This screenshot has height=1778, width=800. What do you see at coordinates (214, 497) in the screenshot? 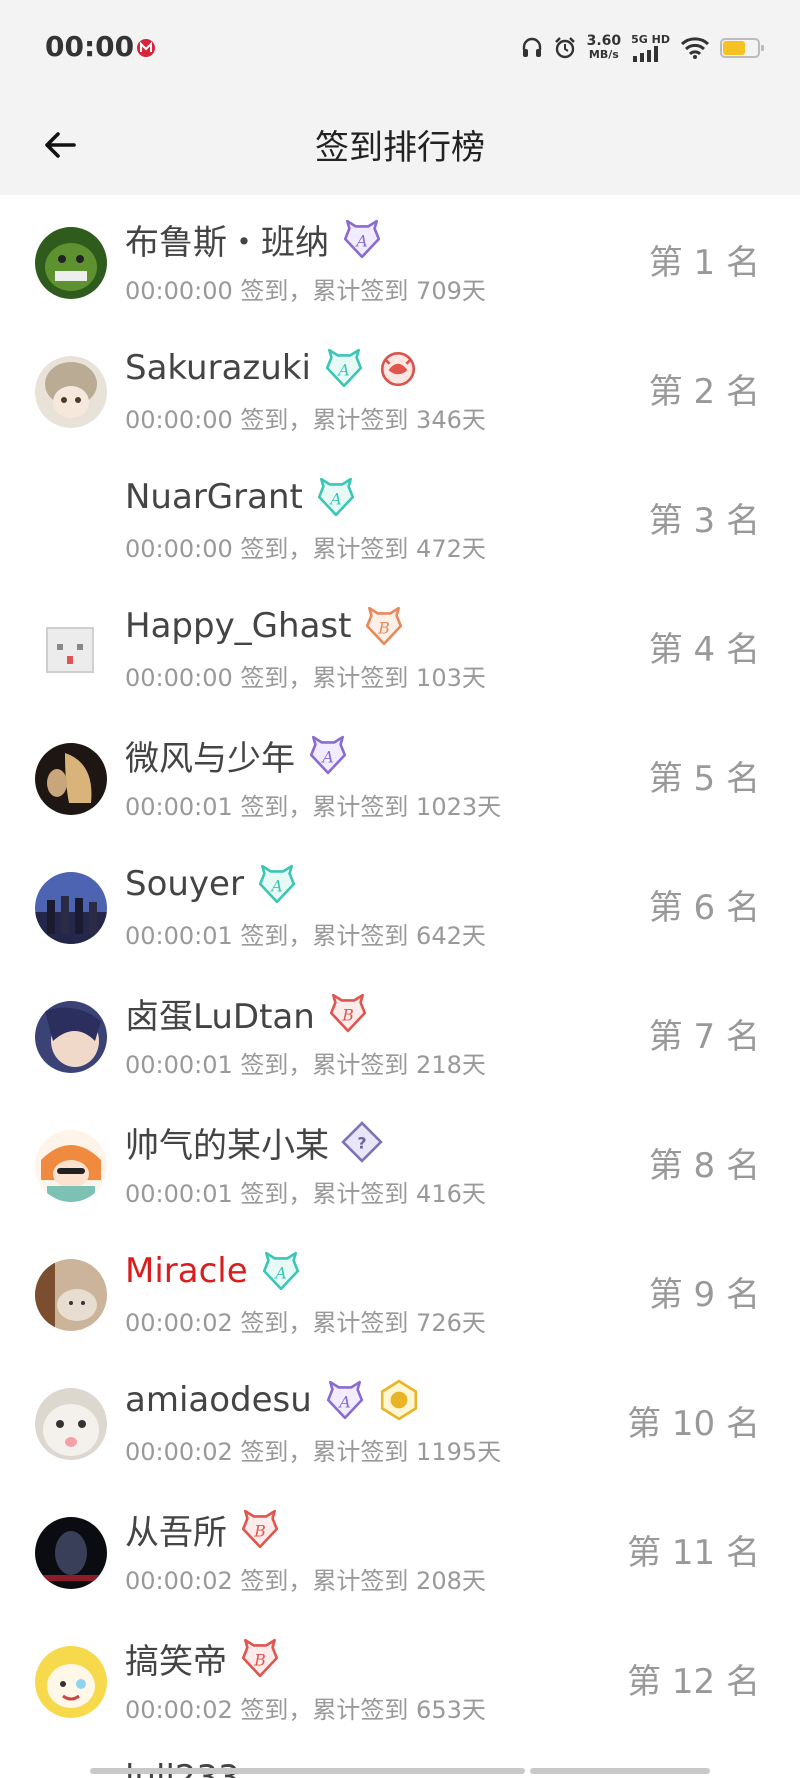
I see `username: NuarGrant` at bounding box center [214, 497].